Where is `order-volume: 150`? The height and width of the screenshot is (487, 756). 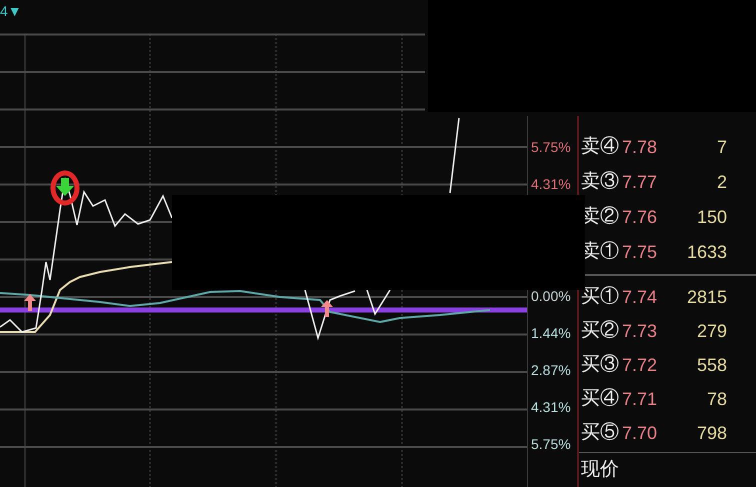
order-volume: 150 is located at coordinates (711, 217).